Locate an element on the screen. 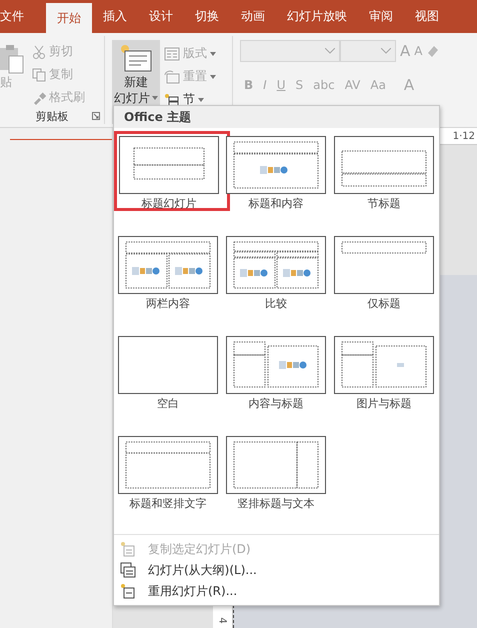 Image resolution: width=477 pixels, height=628 pixels. section-icon is located at coordinates (172, 99).